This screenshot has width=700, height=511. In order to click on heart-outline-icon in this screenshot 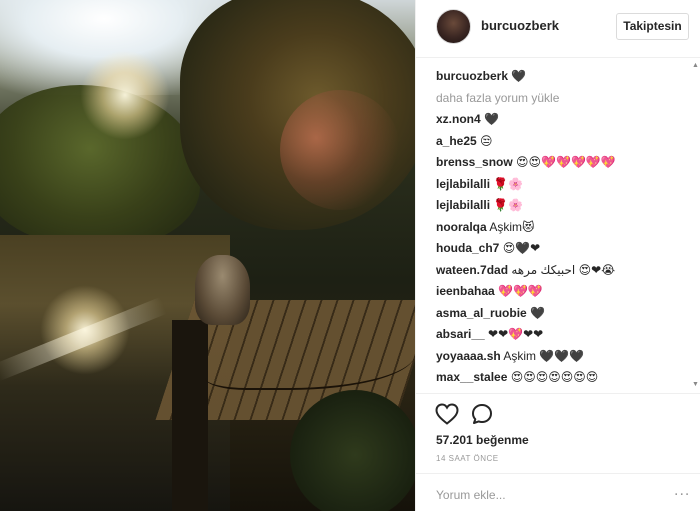, I will do `click(447, 414)`.